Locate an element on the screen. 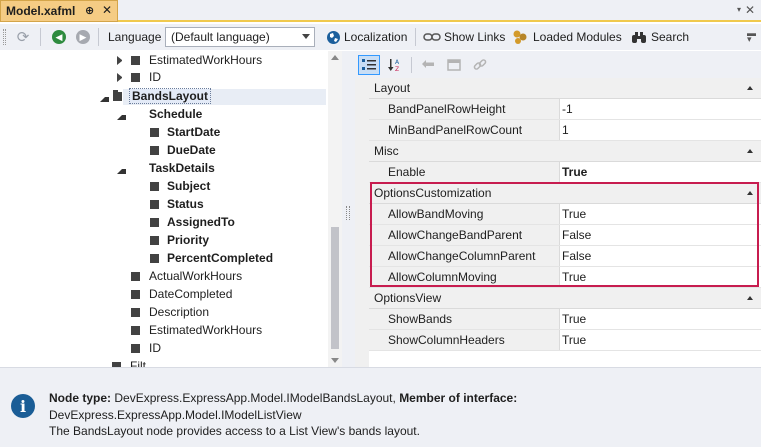  tree-node: AssignedTo is located at coordinates (165, 222).